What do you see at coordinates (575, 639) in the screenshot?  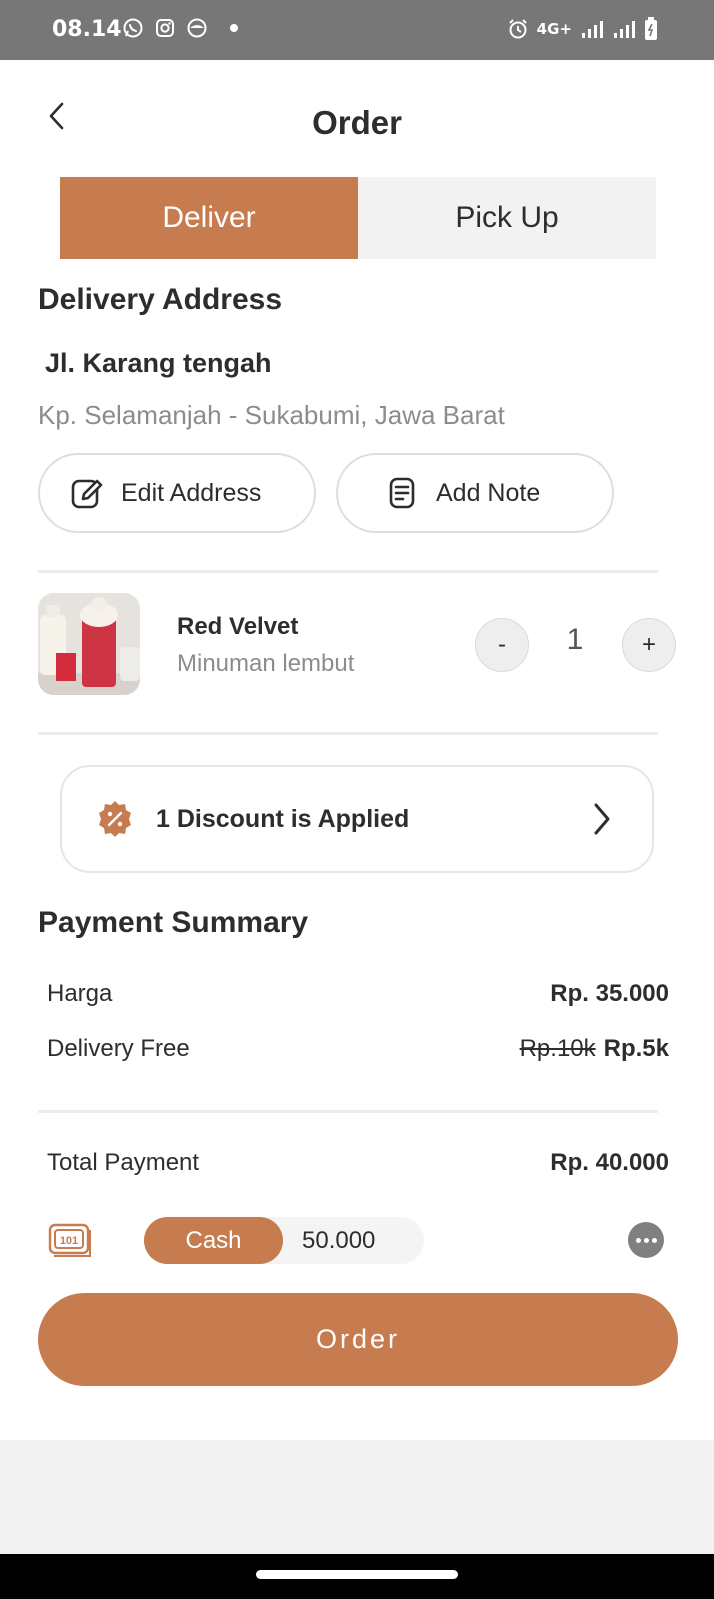 I see `quantity-value: 1` at bounding box center [575, 639].